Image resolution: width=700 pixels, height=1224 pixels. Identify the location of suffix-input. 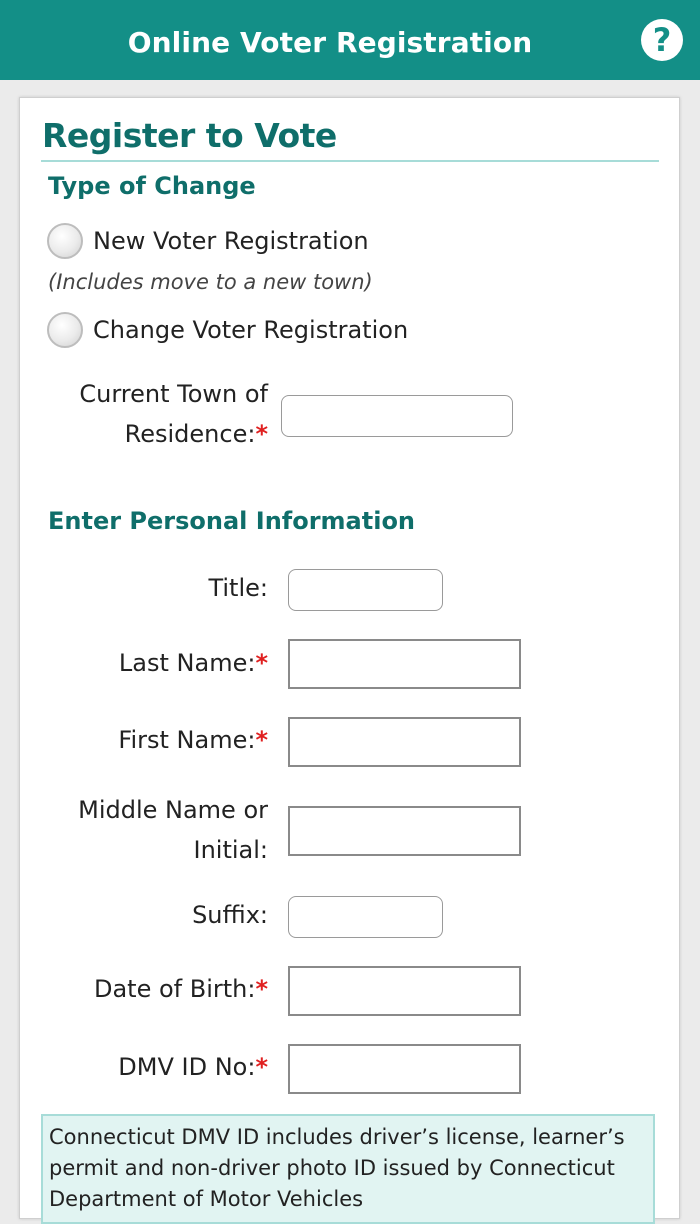
(365, 917).